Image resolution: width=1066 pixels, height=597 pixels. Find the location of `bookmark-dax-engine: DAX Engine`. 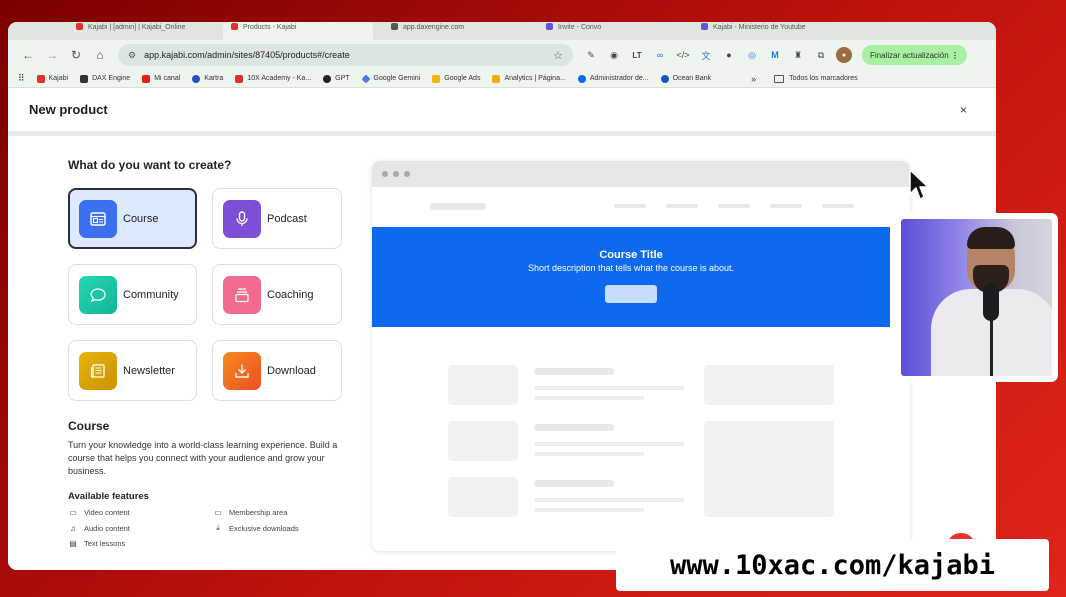

bookmark-dax-engine: DAX Engine is located at coordinates (105, 78).